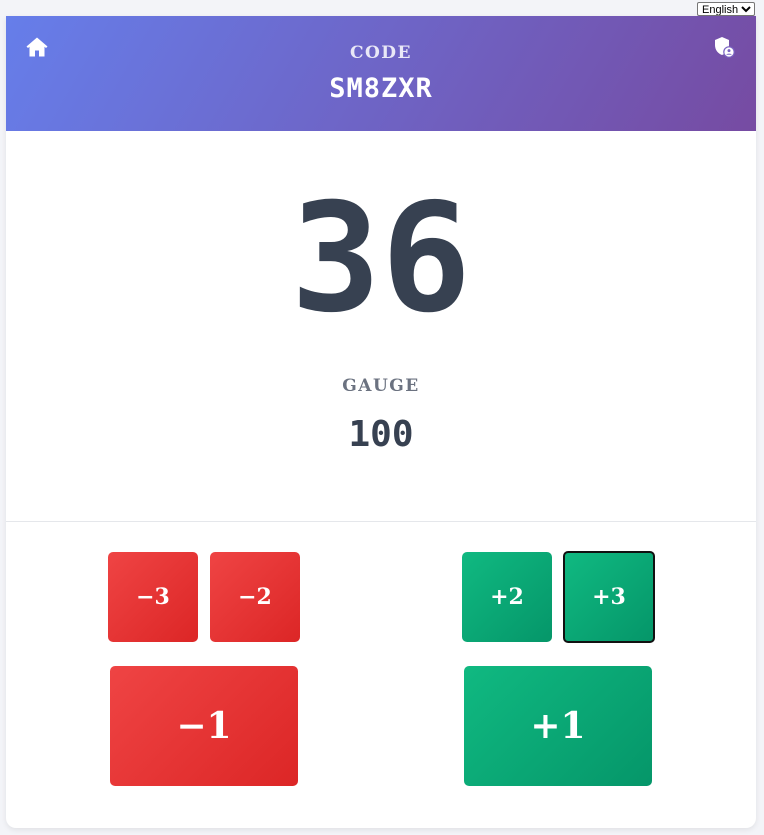 This screenshot has height=835, width=764. What do you see at coordinates (204, 726) in the screenshot?
I see `minus-1-button: −1` at bounding box center [204, 726].